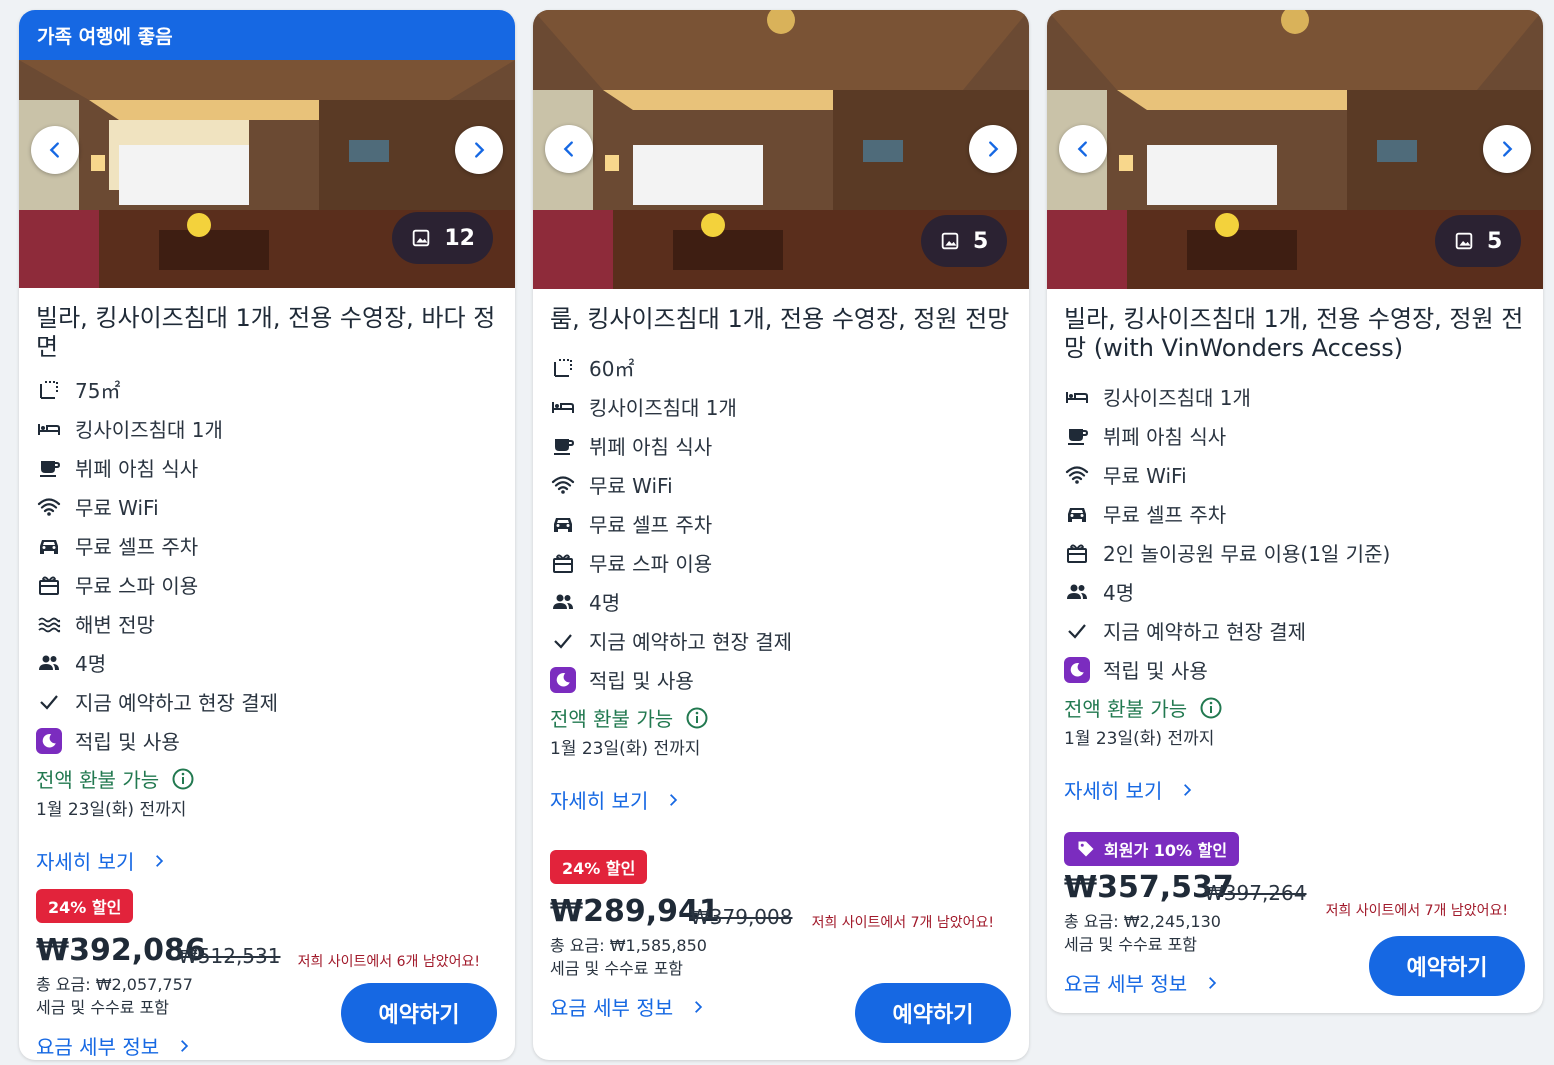  What do you see at coordinates (267, 389) in the screenshot?
I see `amenity-area: 75㎡` at bounding box center [267, 389].